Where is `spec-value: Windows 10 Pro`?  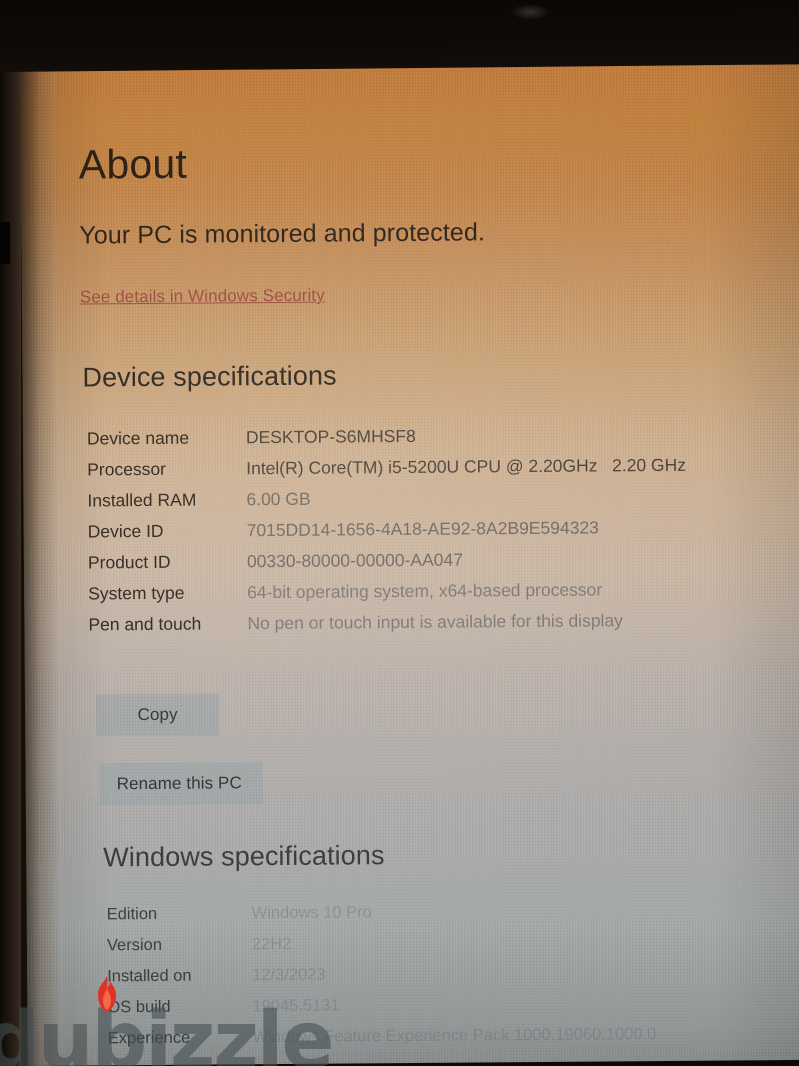
spec-value: Windows 10 Pro is located at coordinates (311, 913).